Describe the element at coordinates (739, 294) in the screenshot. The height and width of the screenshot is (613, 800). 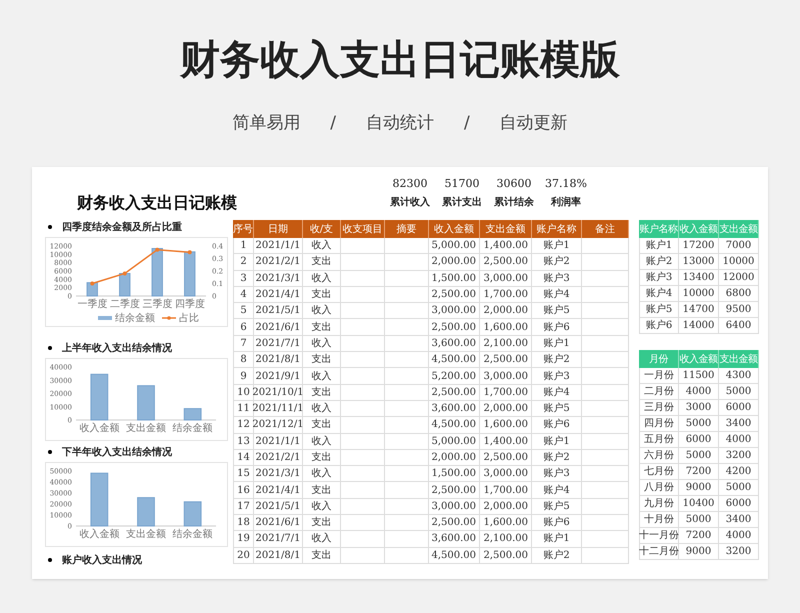
I see `table-cell: 6800` at that location.